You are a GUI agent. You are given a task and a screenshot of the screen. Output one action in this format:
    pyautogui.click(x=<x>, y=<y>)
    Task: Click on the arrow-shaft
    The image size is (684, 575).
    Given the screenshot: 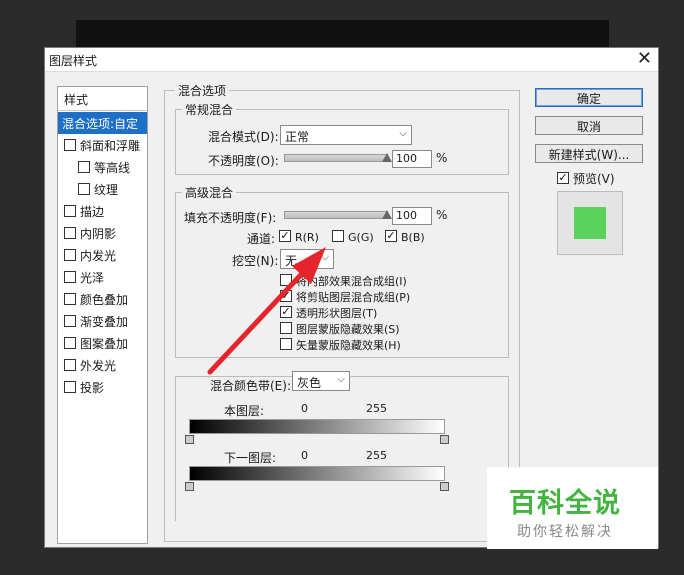 What is the action you would take?
    pyautogui.click(x=260, y=318)
    